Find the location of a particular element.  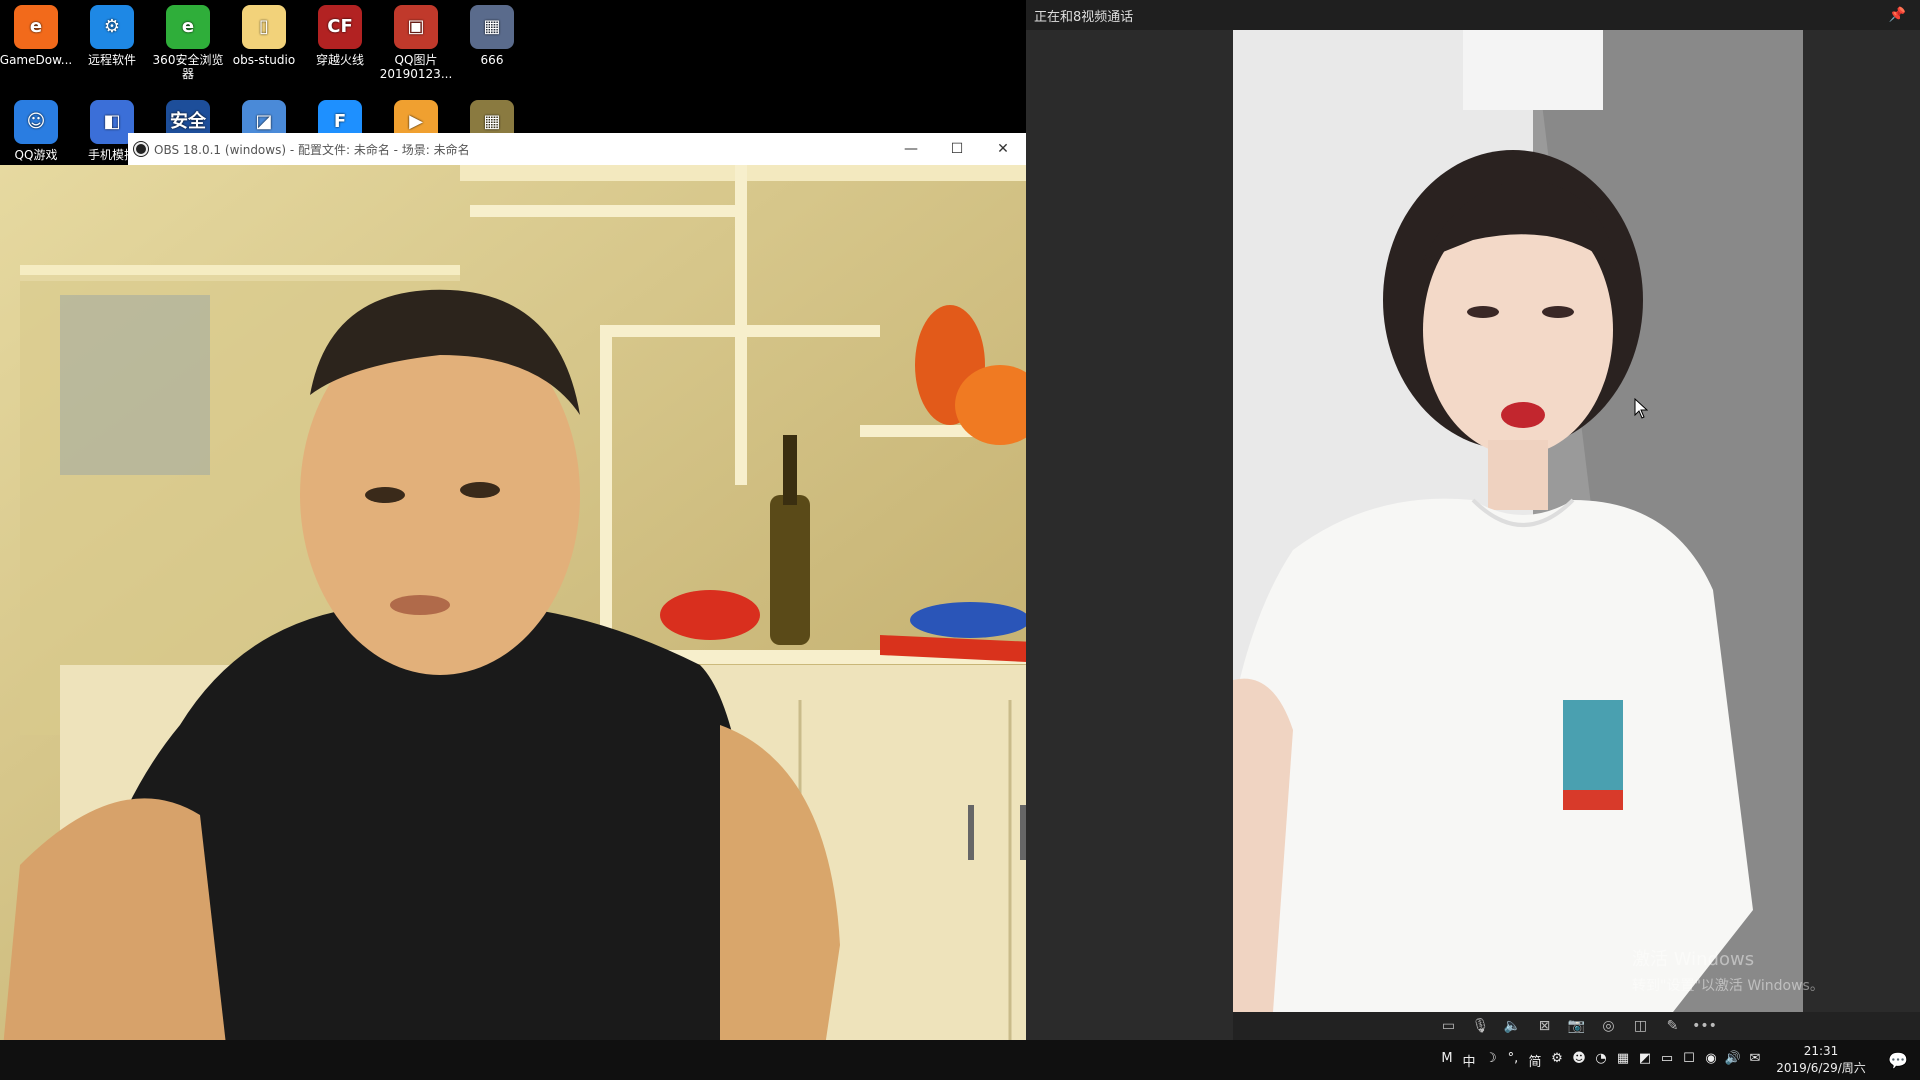

system-tray: M 中 ☽ °, 简 ⚙ ☻ ◔ ▦ ◩ ▭ ☐ ◉ 🔊 ✉ 21:31 2019/6/29/周六 💬 is located at coordinates (1678, 1060).